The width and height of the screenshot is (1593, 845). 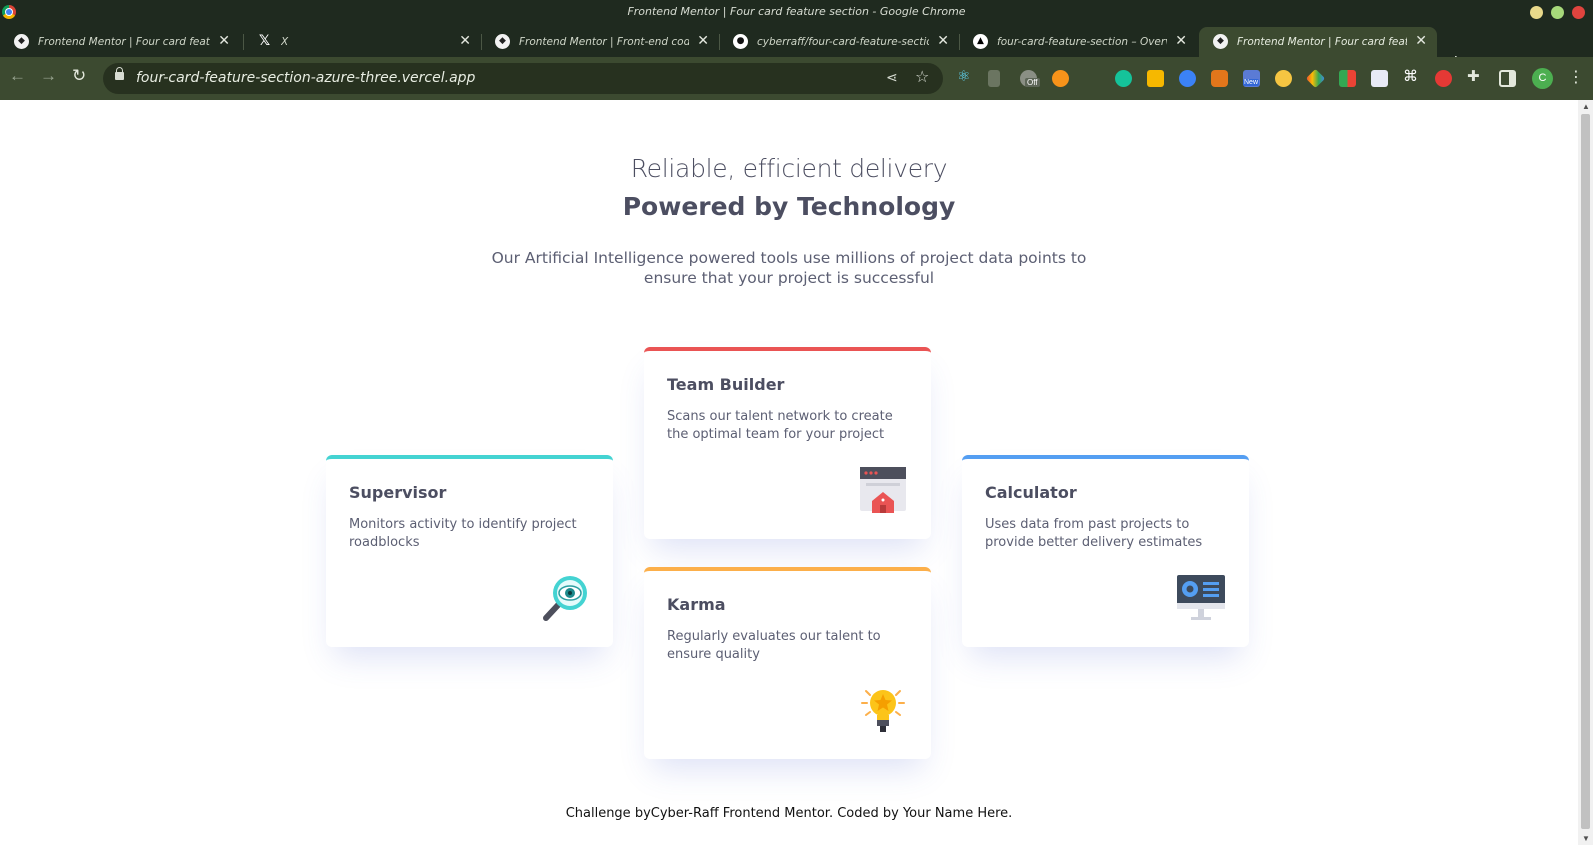 I want to click on bitcoin-extension-icon, so click(x=1060, y=78).